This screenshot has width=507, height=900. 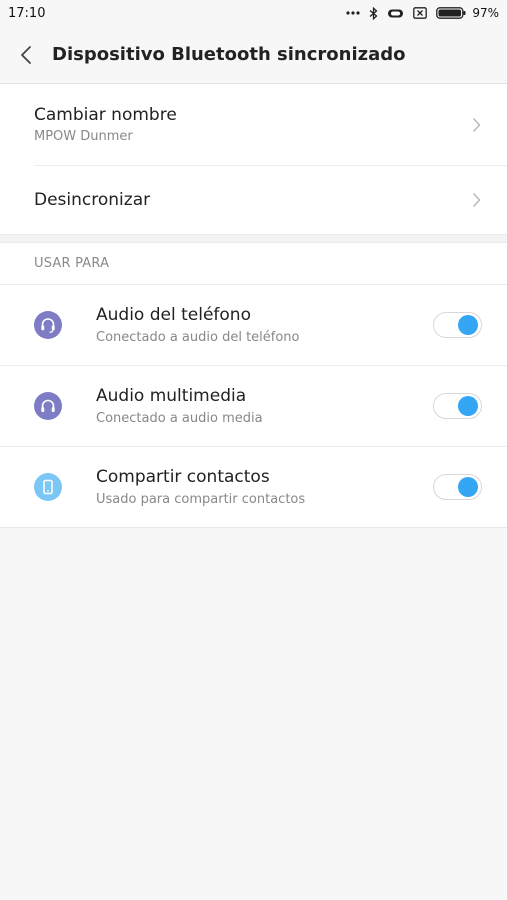 What do you see at coordinates (201, 499) in the screenshot?
I see `use-subtitle: Usado para compartir contactos` at bounding box center [201, 499].